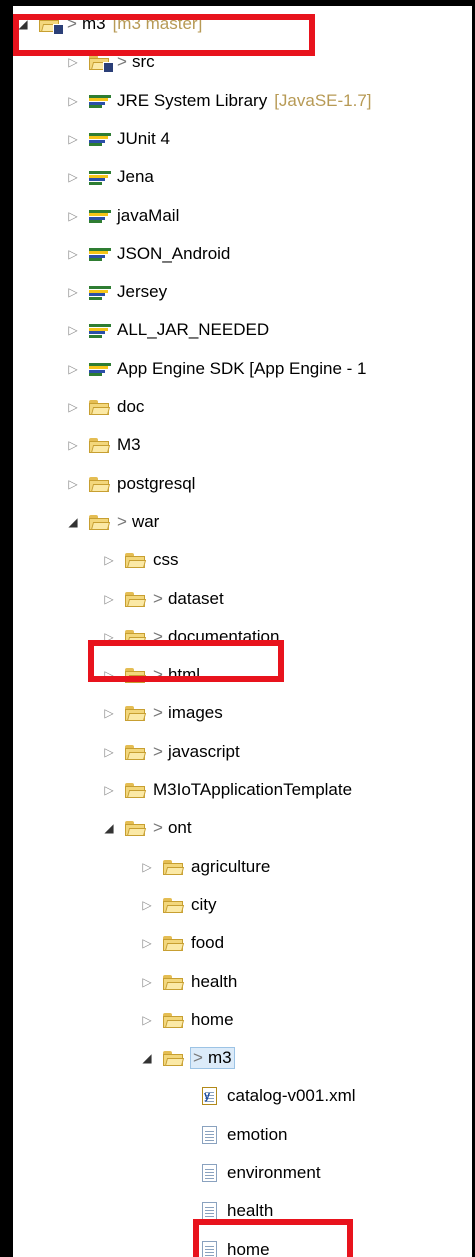 The width and height of the screenshot is (475, 1257). Describe the element at coordinates (291, 1096) in the screenshot. I see `tree-row-label: catalog-v001.xml` at that location.